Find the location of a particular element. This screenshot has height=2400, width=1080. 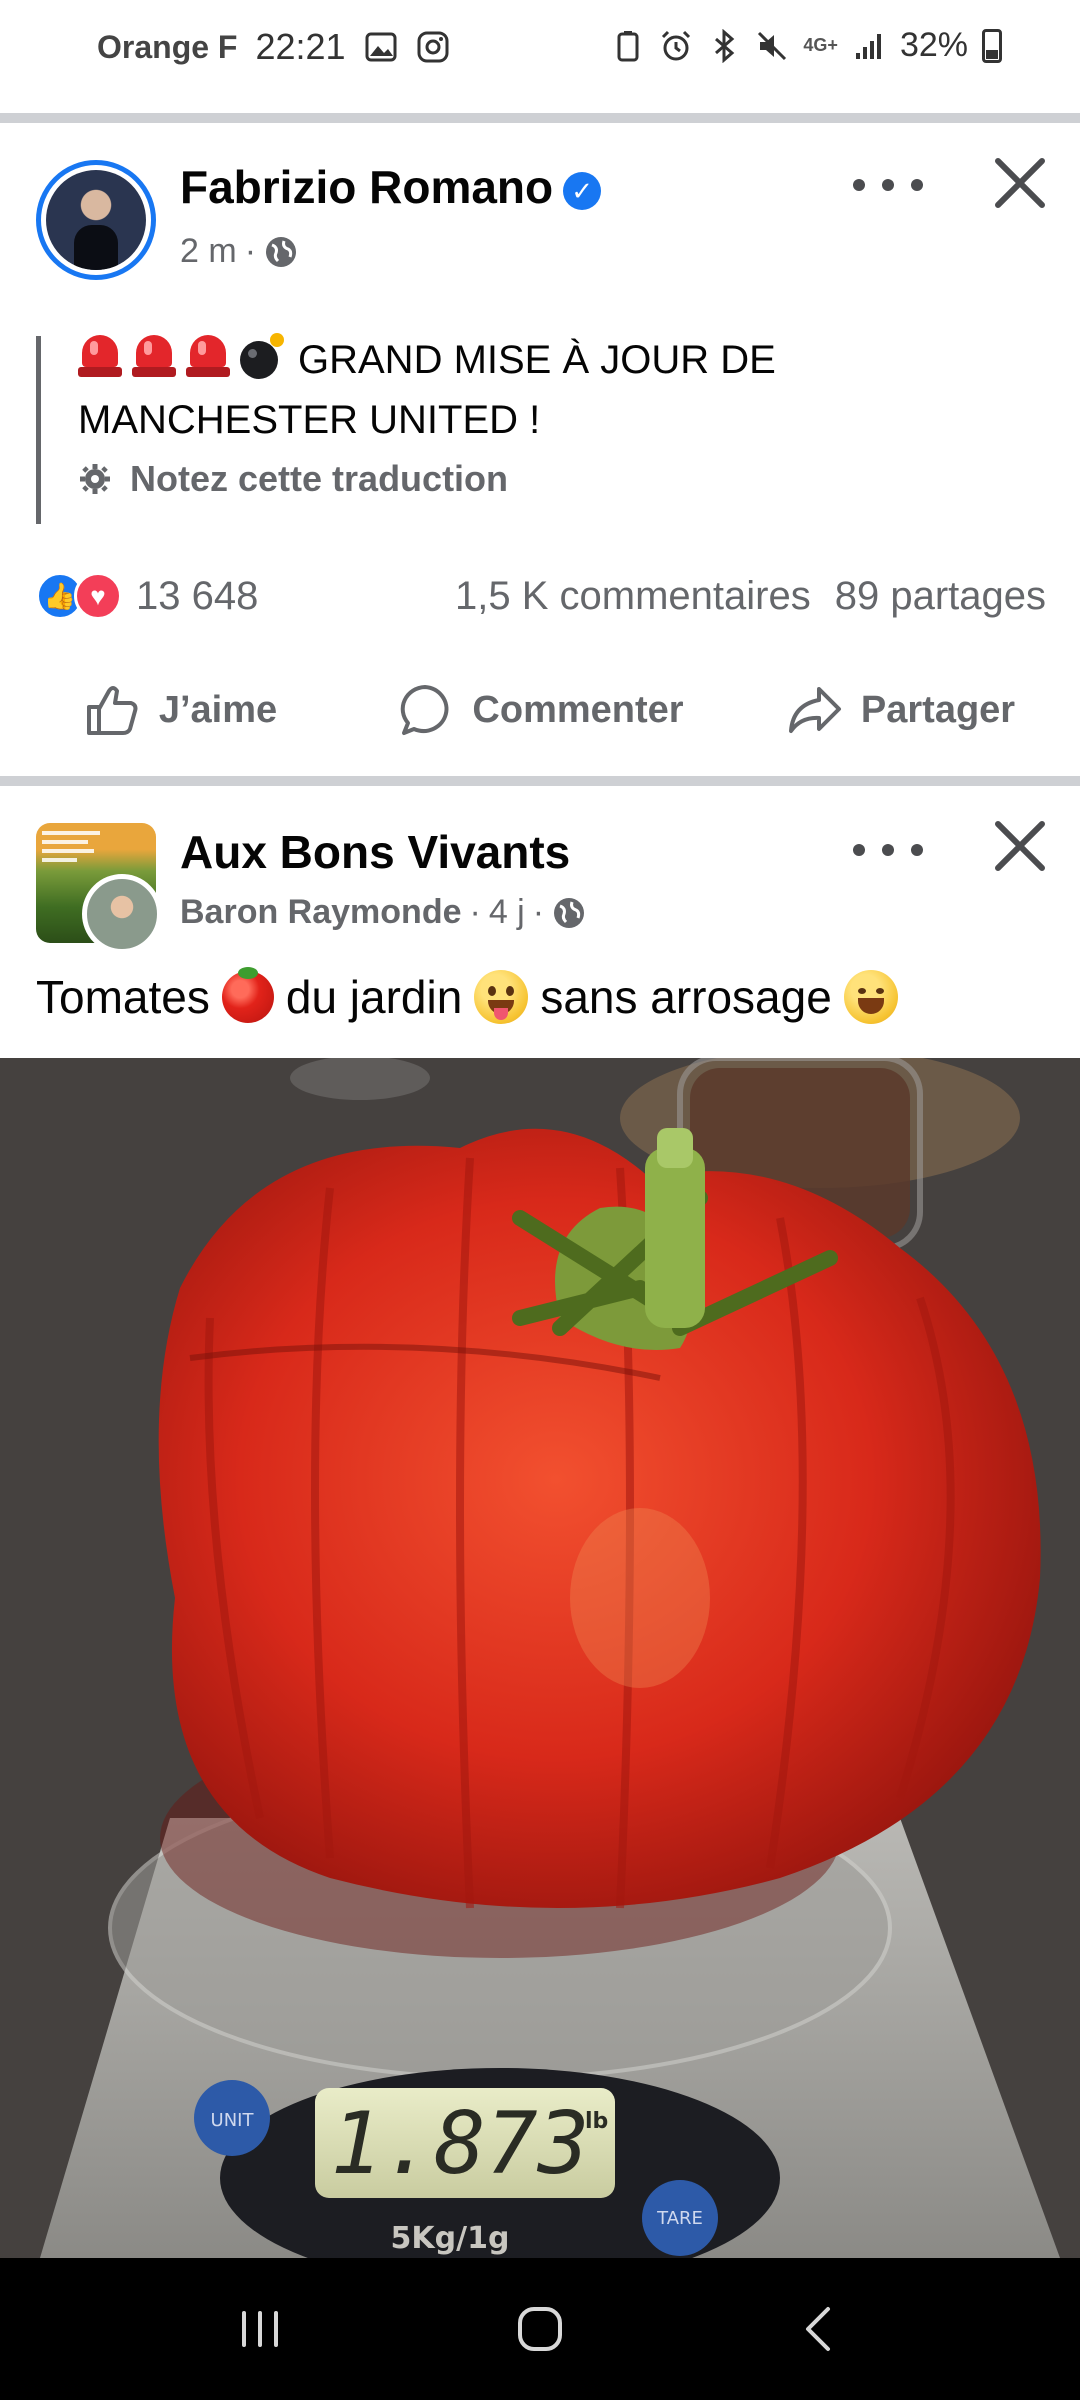

sweat-smile-emoji-icon is located at coordinates (870, 997).